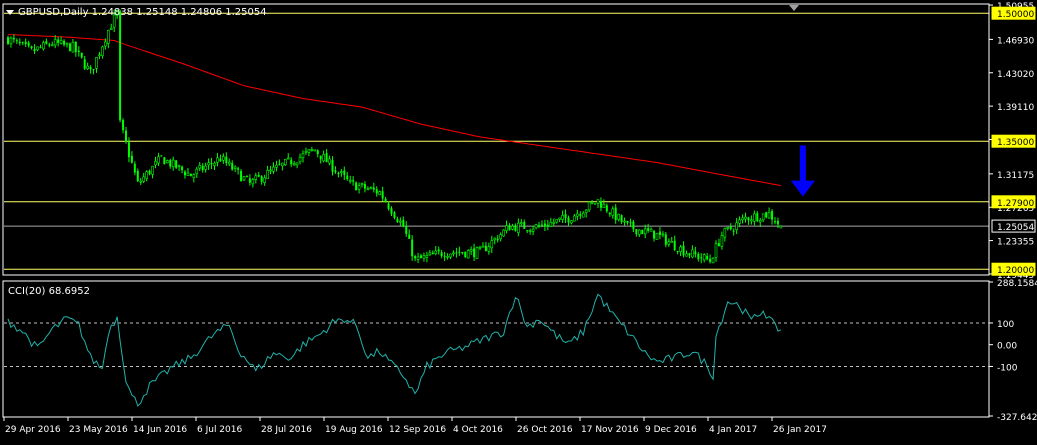 The width and height of the screenshot is (1037, 445). I want to click on cci-tick-label: 288.1584, so click(1017, 284).